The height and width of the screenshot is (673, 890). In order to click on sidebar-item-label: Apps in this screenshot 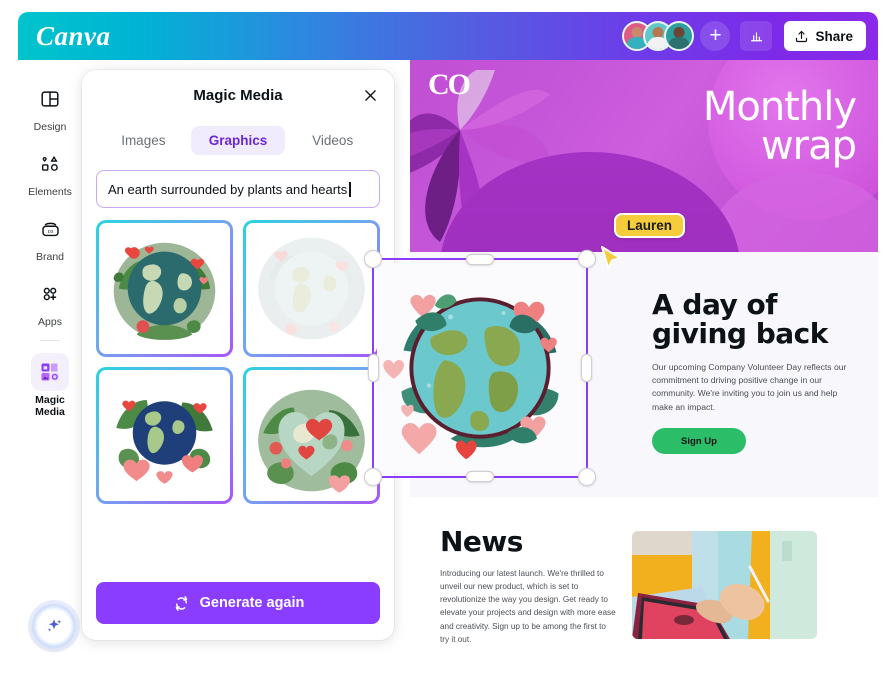, I will do `click(50, 322)`.